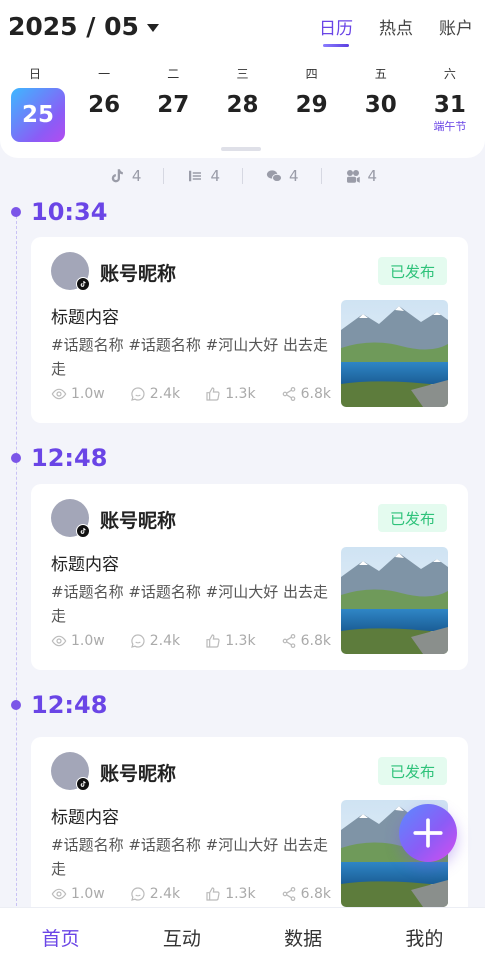 The width and height of the screenshot is (485, 966). What do you see at coordinates (34, 74) in the screenshot?
I see `weekday-label: 日` at bounding box center [34, 74].